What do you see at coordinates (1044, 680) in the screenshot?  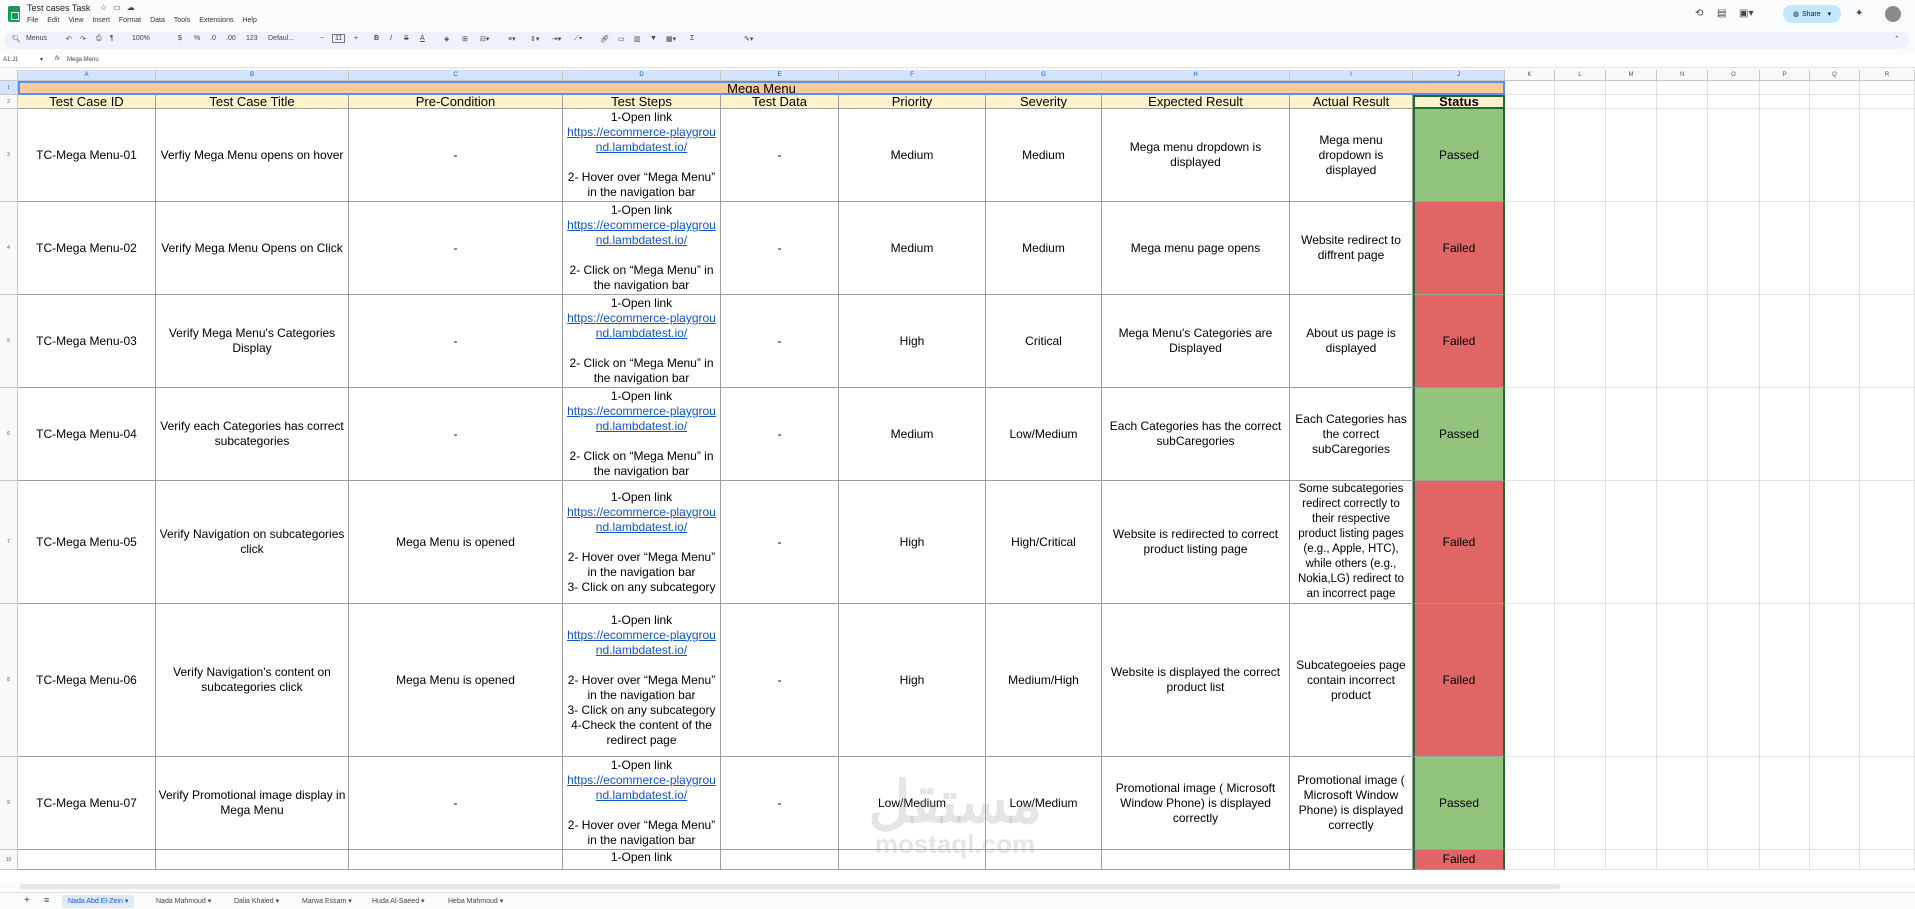 I see `cell-severity: Medium/High` at bounding box center [1044, 680].